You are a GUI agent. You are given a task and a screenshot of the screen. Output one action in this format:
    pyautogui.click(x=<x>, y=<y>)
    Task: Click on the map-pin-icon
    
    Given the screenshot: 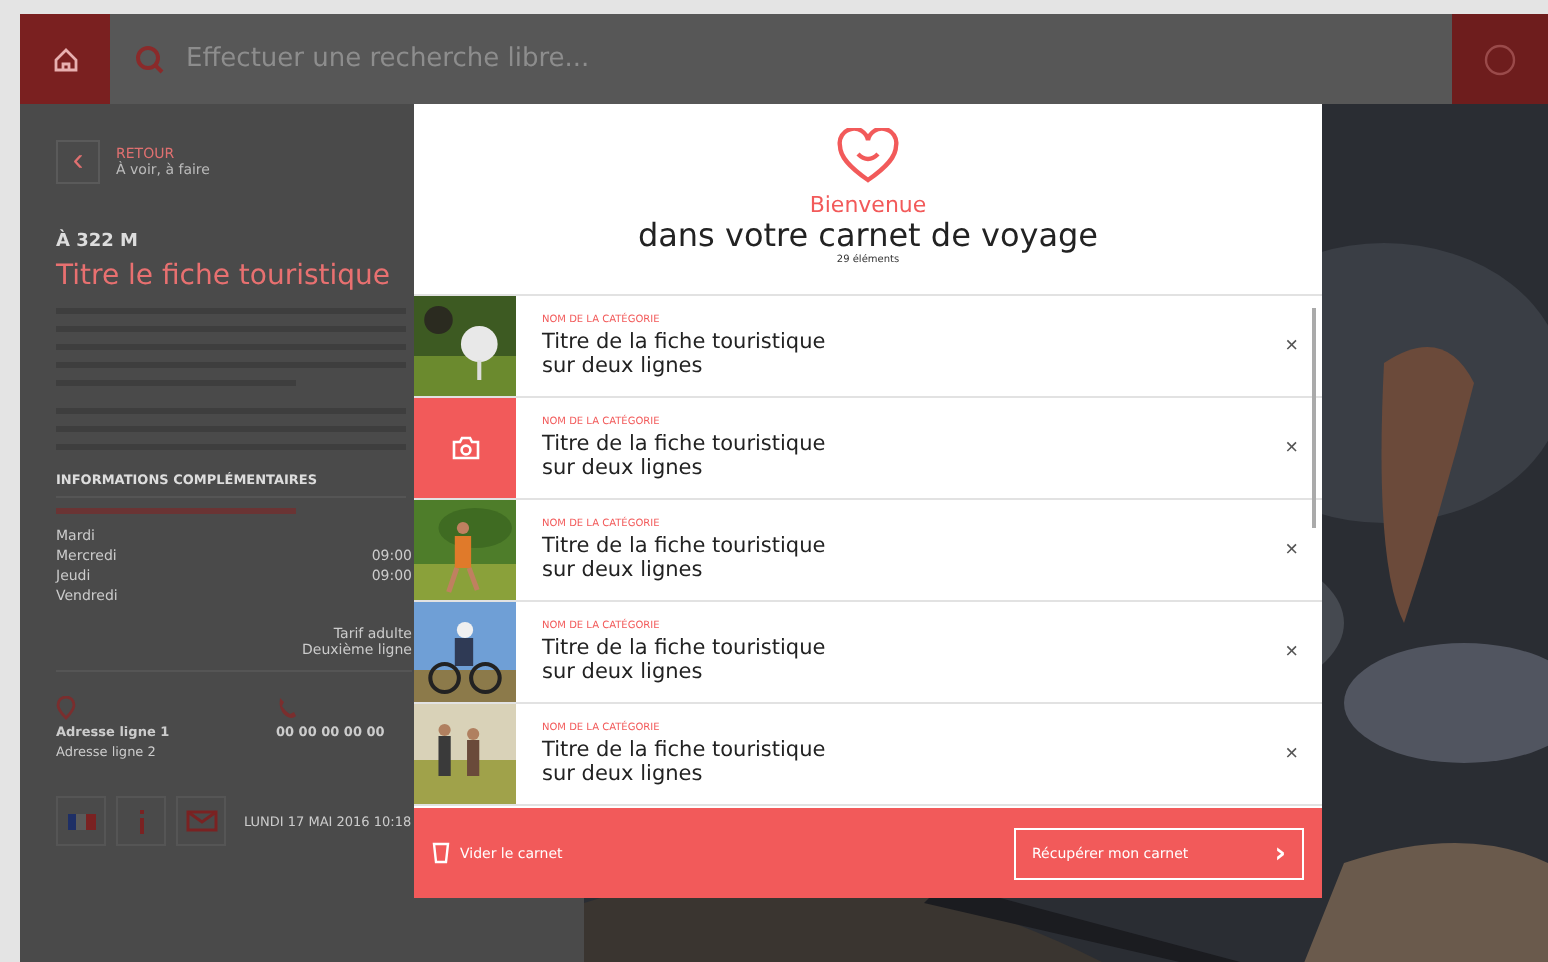 What is the action you would take?
    pyautogui.click(x=66, y=708)
    